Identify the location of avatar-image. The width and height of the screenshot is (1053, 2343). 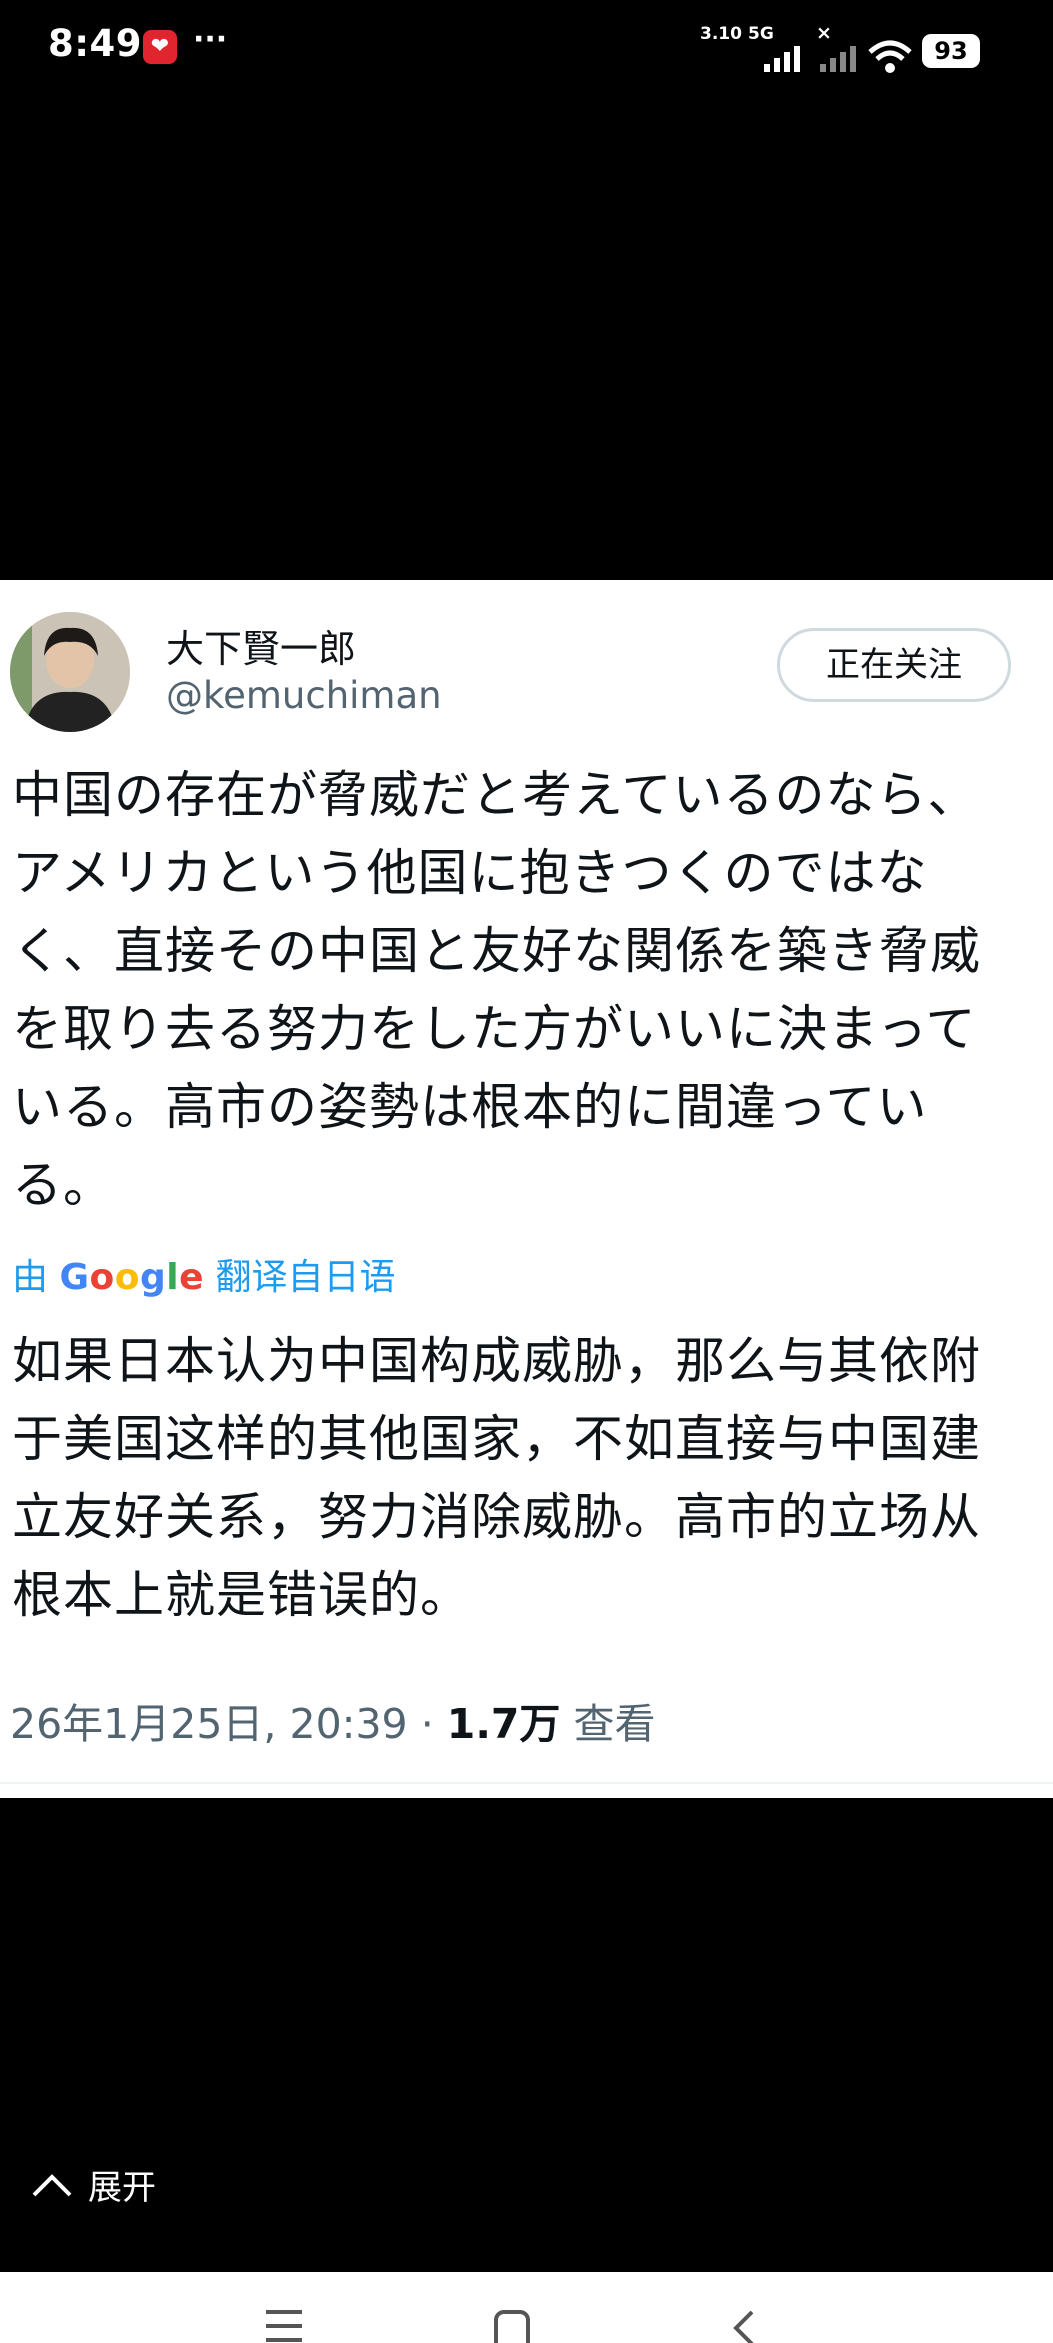
(70, 672).